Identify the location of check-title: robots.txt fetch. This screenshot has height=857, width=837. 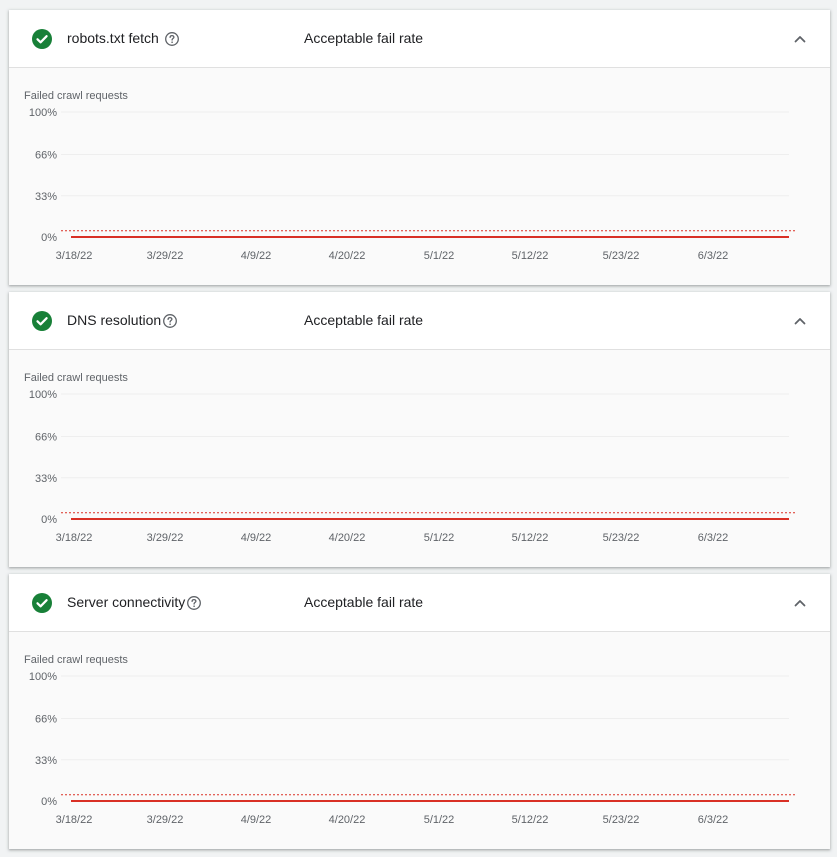
(113, 38).